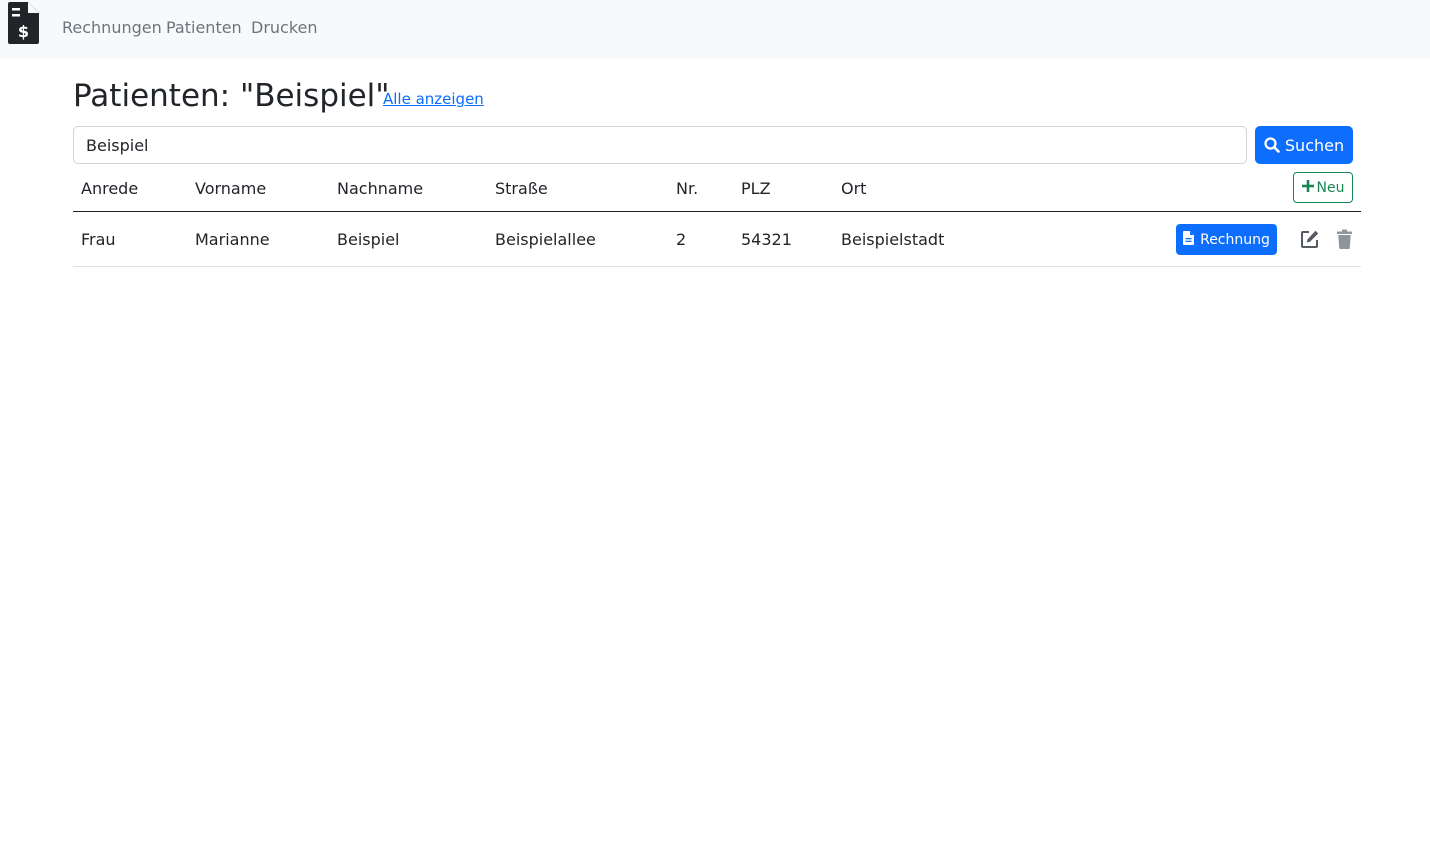  What do you see at coordinates (893, 239) in the screenshot?
I see `cell-ort: Beispielstadt` at bounding box center [893, 239].